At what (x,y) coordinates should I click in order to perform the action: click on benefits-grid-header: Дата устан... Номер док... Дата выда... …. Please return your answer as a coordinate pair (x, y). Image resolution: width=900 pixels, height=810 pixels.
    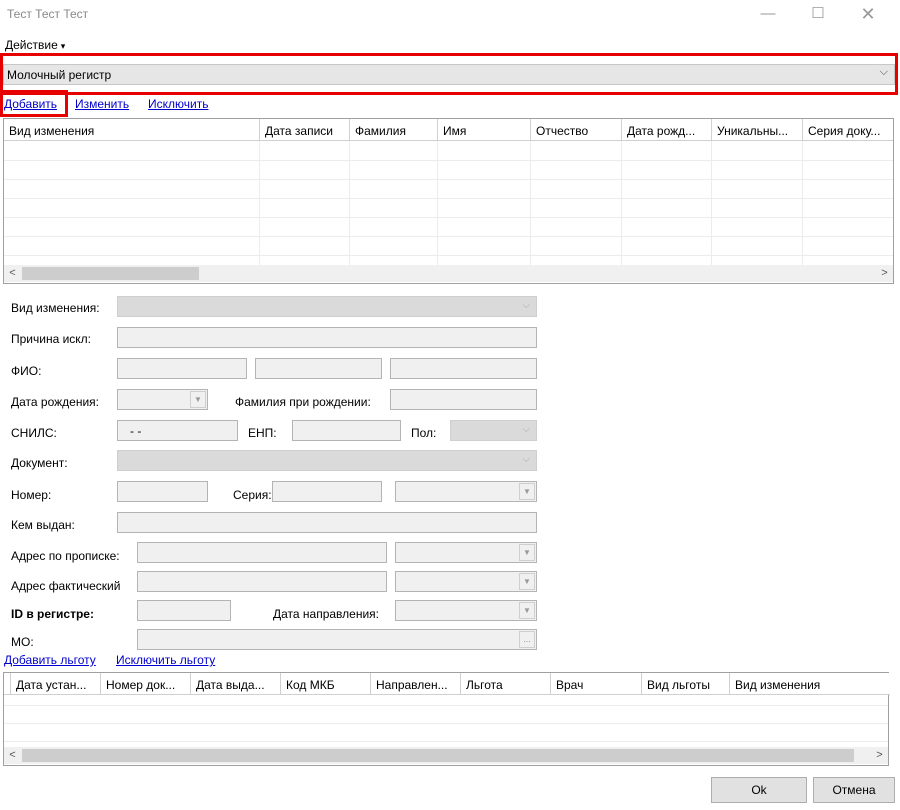
    Looking at the image, I should click on (447, 684).